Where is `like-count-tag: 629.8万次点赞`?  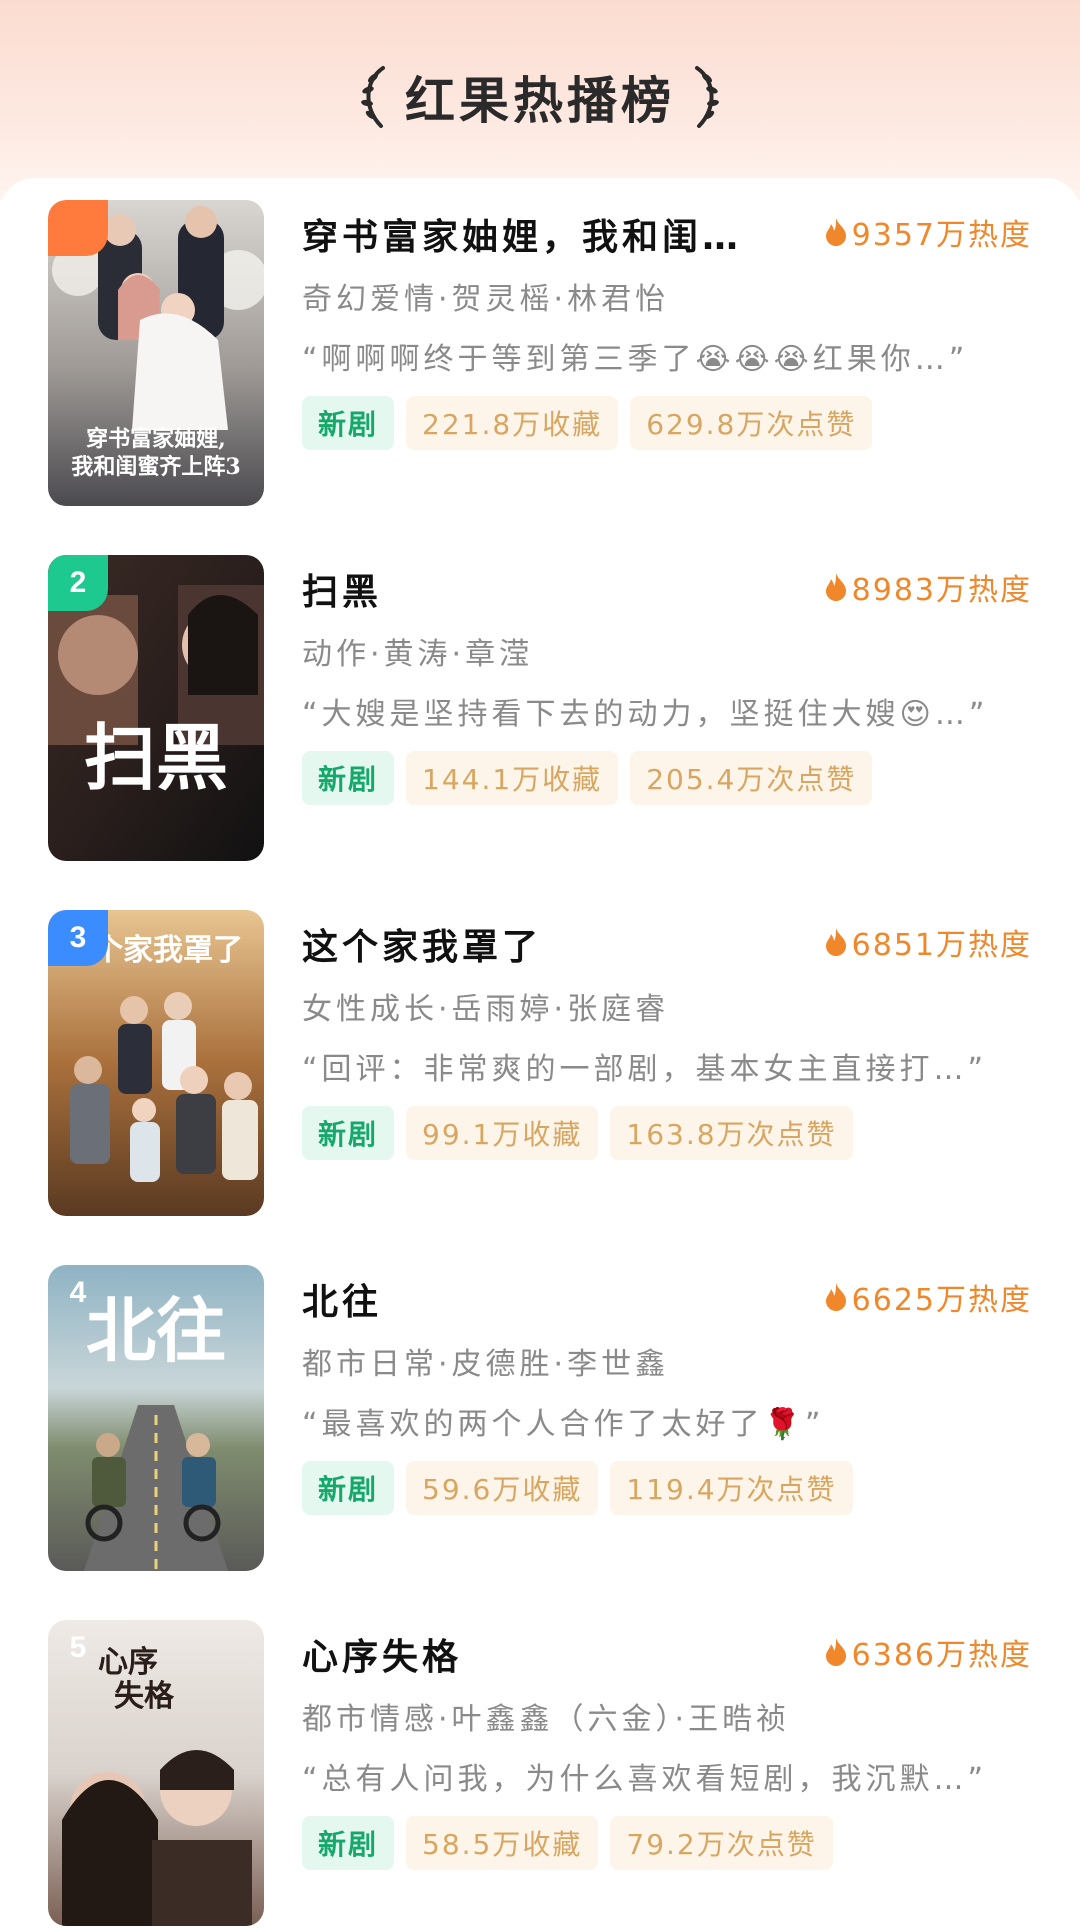
like-count-tag: 629.8万次点赞 is located at coordinates (751, 423).